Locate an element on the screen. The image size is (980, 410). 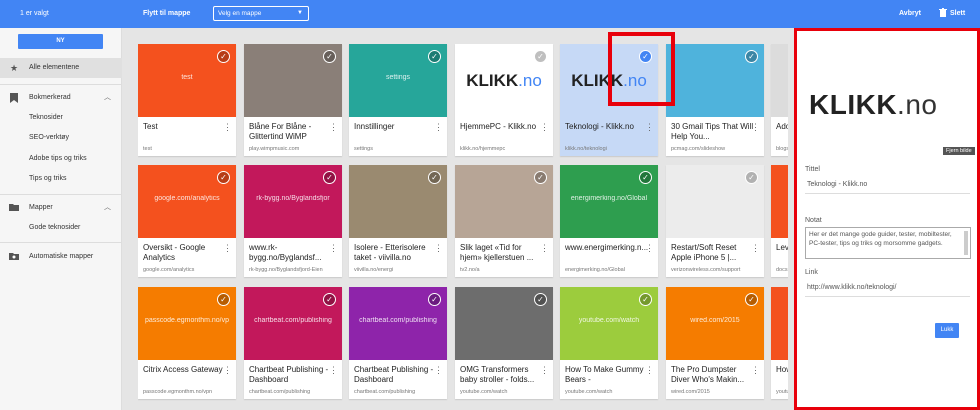
scrollbar is located at coordinates (966, 243).